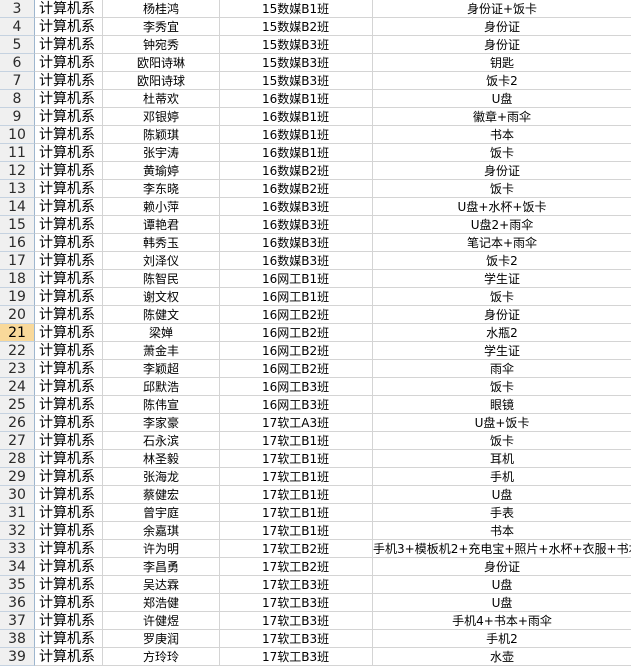  I want to click on item-cell: 手机3+模板机2+充电宝+照片+水杯+衣服+书本7+i, so click(502, 549).